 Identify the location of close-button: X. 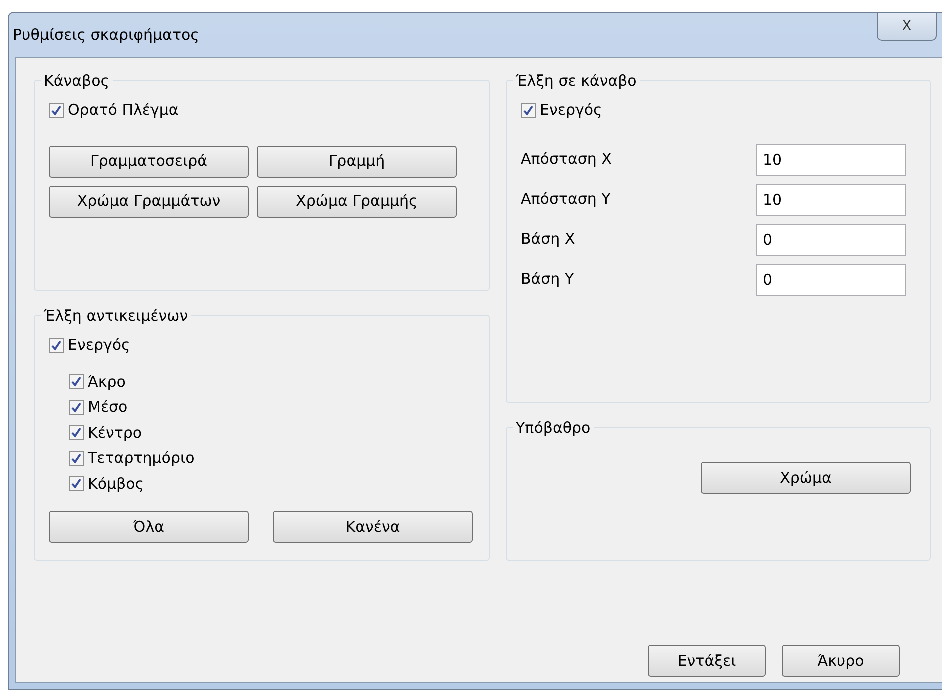
(907, 27).